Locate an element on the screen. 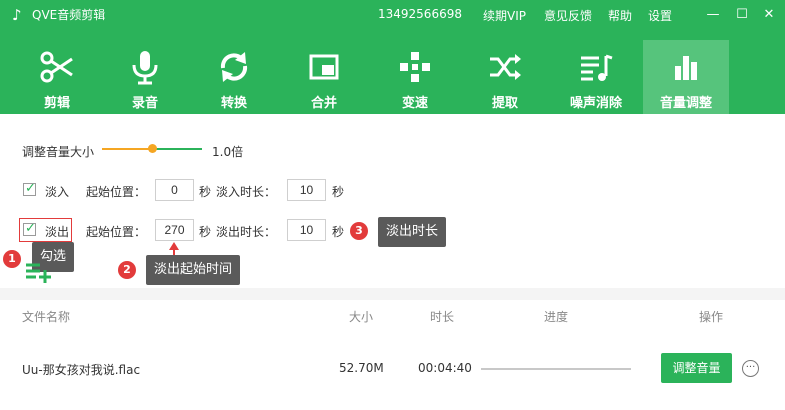 This screenshot has width=785, height=410. add-file-icon is located at coordinates (39, 272).